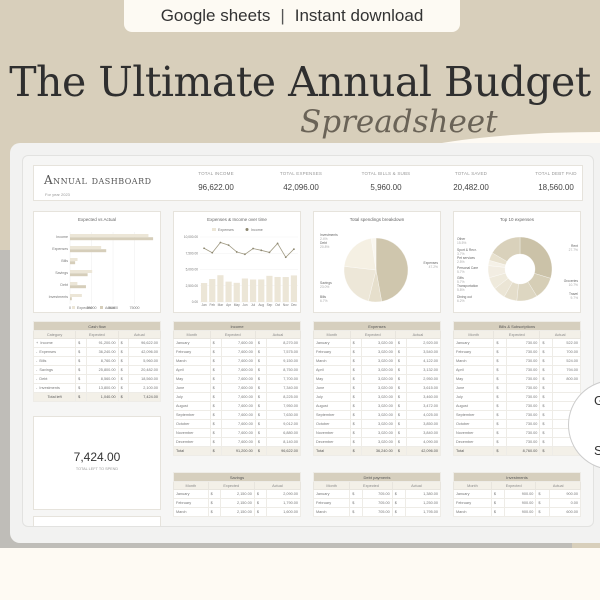  Describe the element at coordinates (70, 308) in the screenshot. I see `x-tick-label: 0` at that location.